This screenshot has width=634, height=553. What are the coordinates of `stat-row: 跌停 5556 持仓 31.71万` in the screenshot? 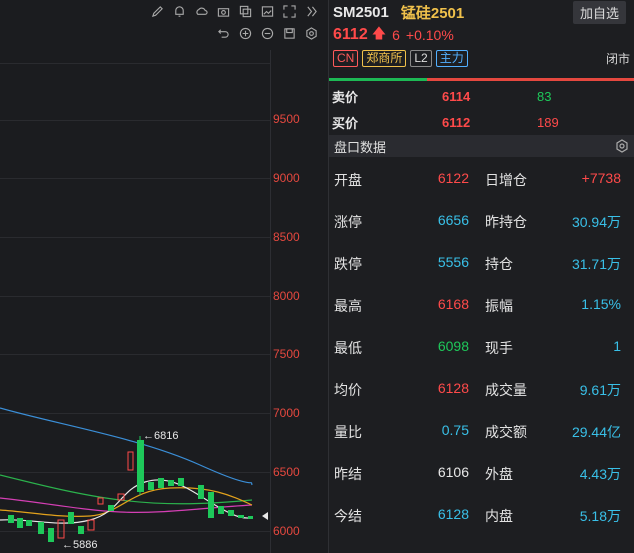 It's located at (481, 262).